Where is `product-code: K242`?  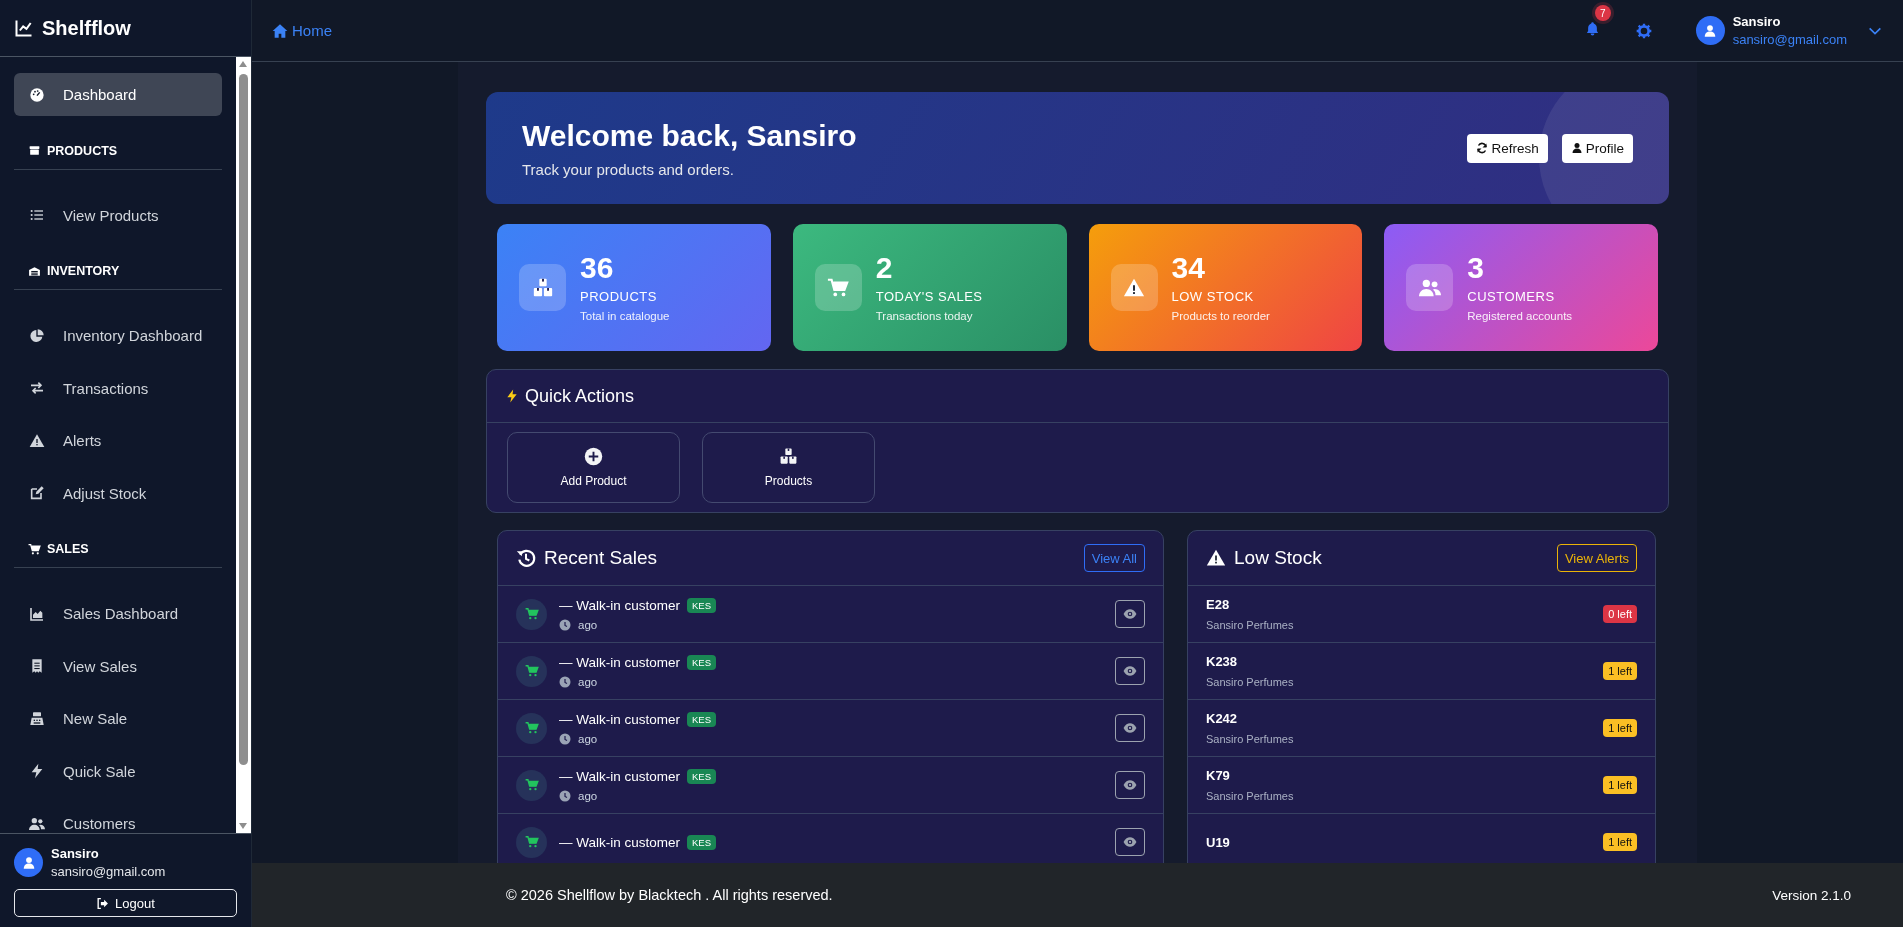
product-code: K242 is located at coordinates (1222, 718).